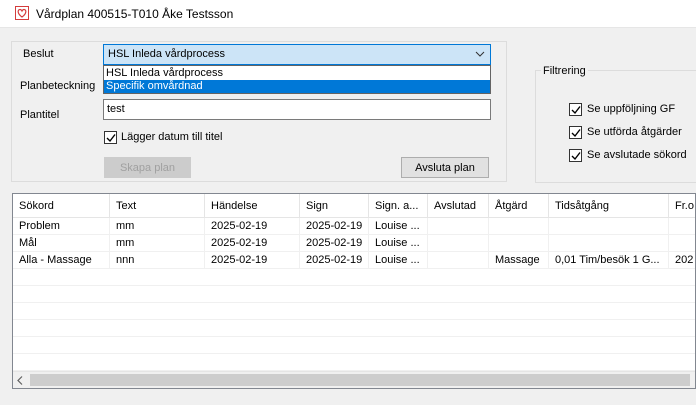 The width and height of the screenshot is (696, 405). I want to click on planbeteckning-label: Planbeteckning, so click(58, 86).